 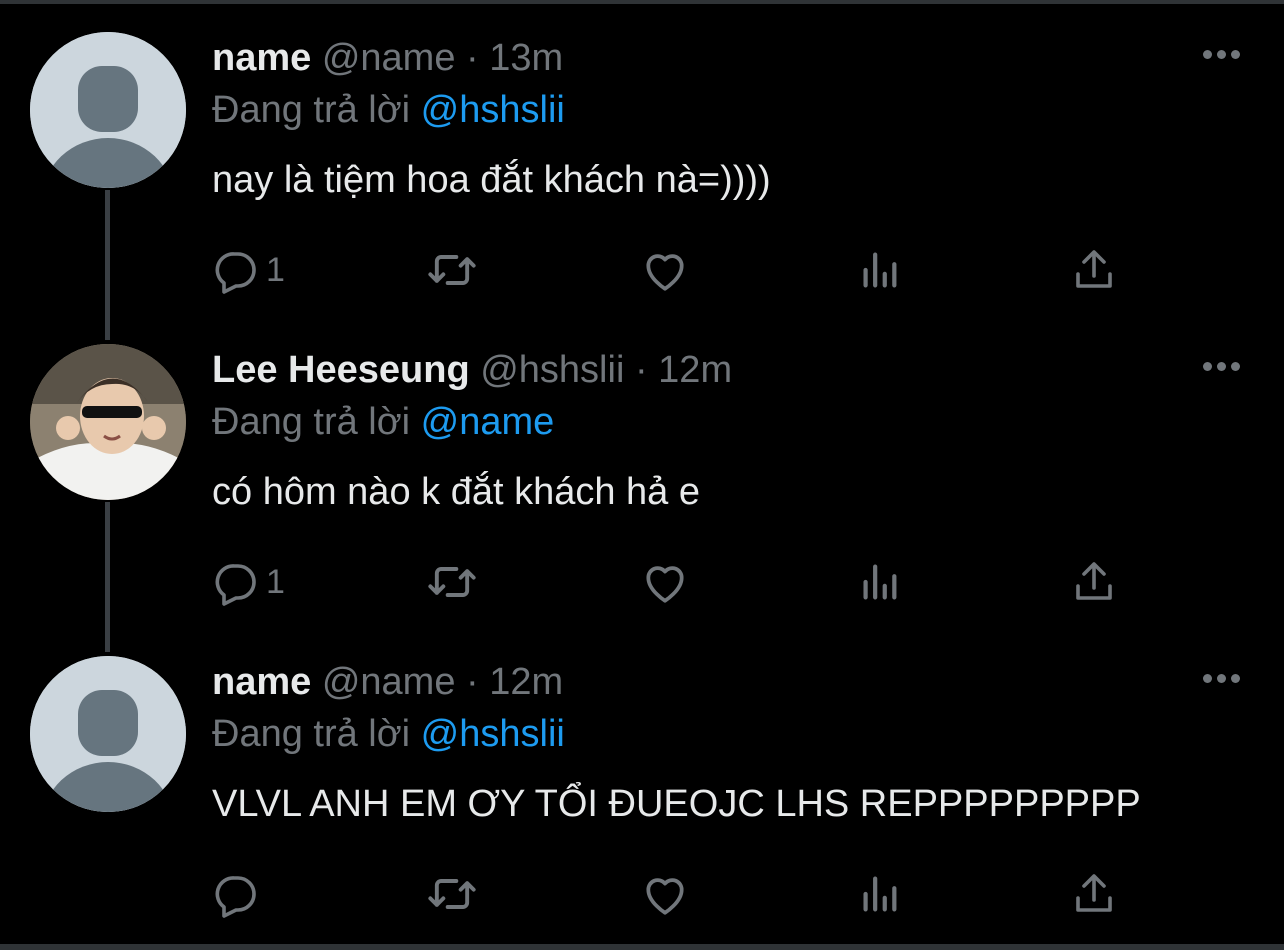 What do you see at coordinates (491, 180) in the screenshot?
I see `tweet-text: nay là tiệm hoa đắt khách nà=))))` at bounding box center [491, 180].